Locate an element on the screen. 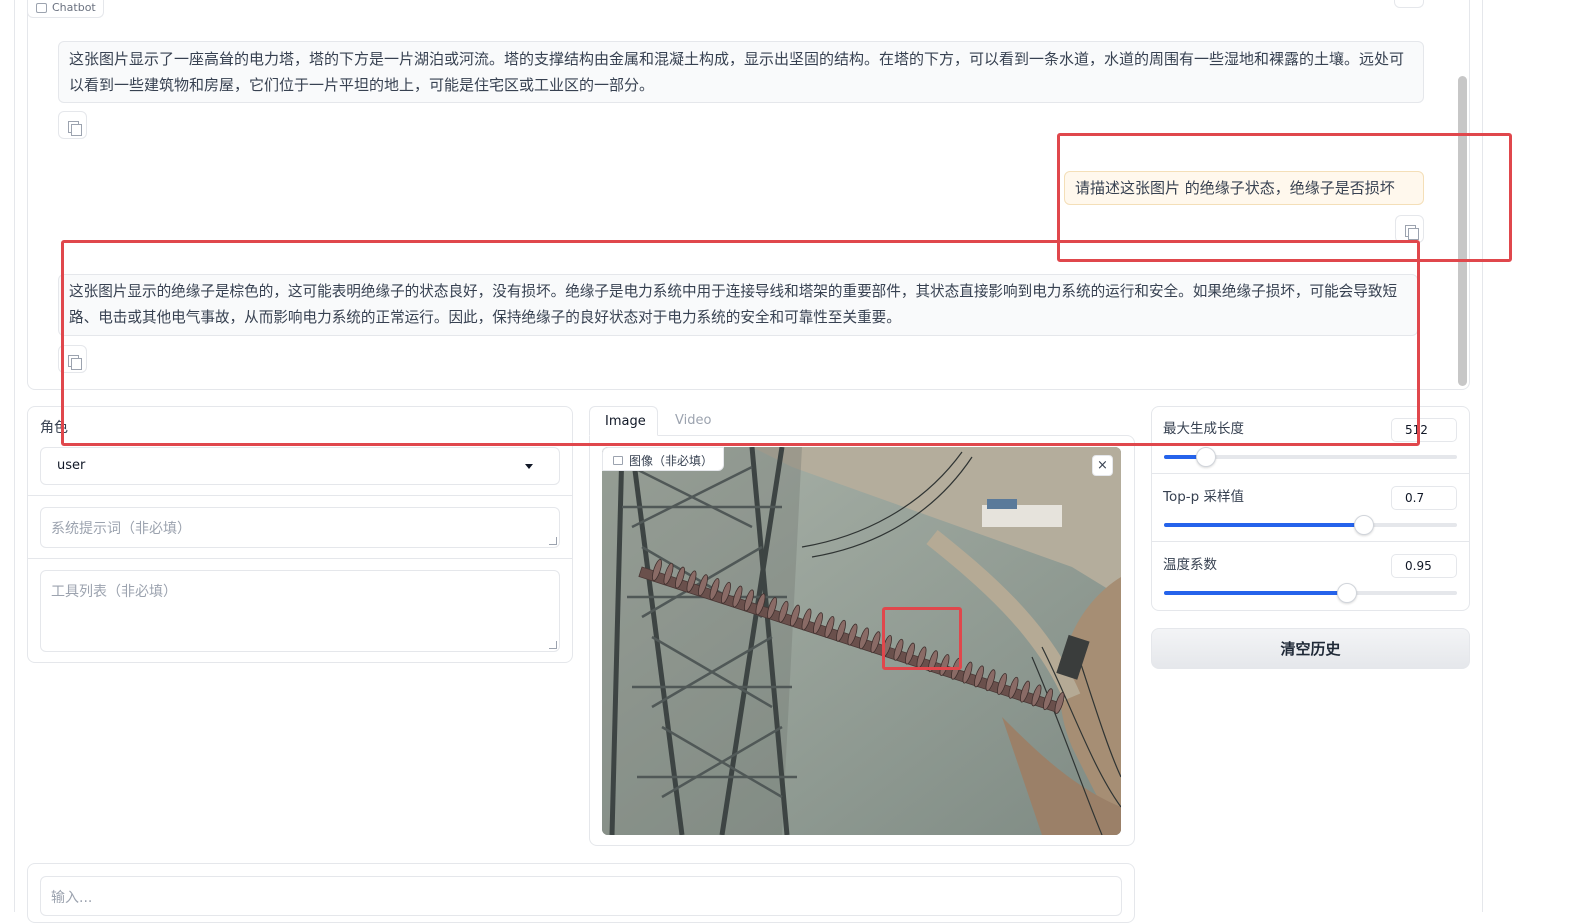 This screenshot has width=1571, height=923. role-select: user is located at coordinates (300, 466).